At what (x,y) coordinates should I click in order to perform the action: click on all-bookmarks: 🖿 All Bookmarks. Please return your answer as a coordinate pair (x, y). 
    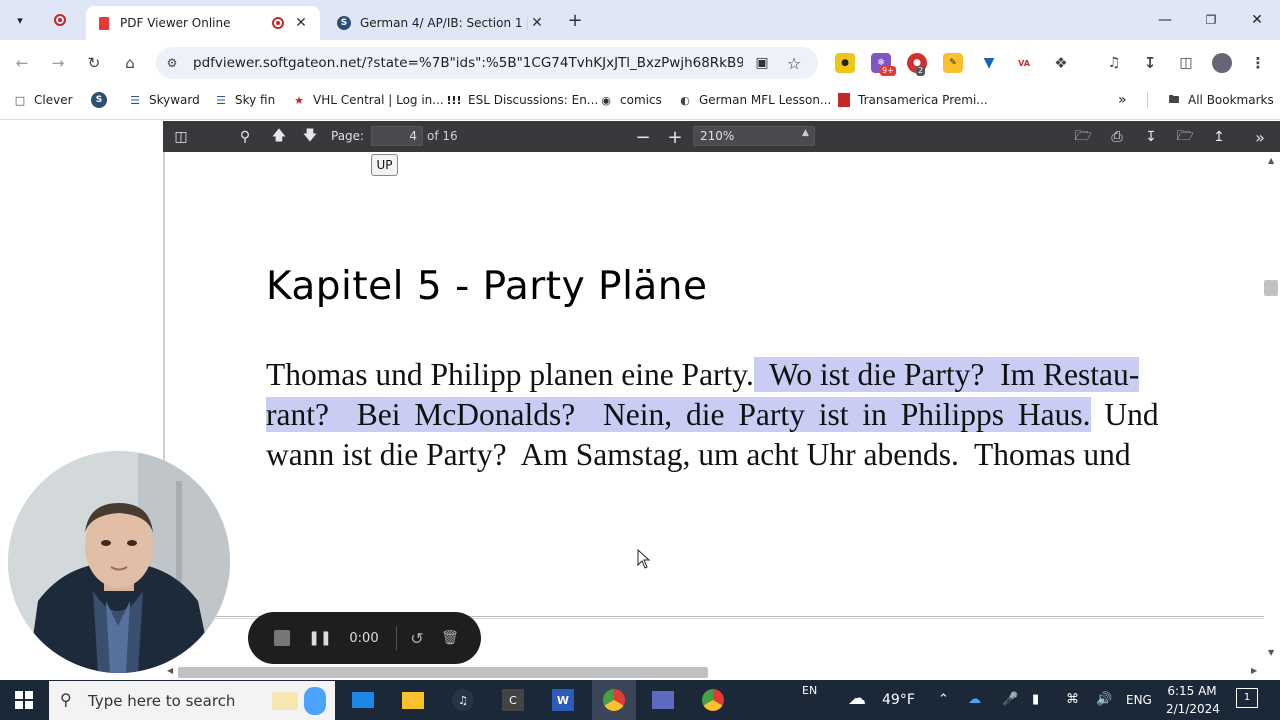
    Looking at the image, I should click on (1220, 100).